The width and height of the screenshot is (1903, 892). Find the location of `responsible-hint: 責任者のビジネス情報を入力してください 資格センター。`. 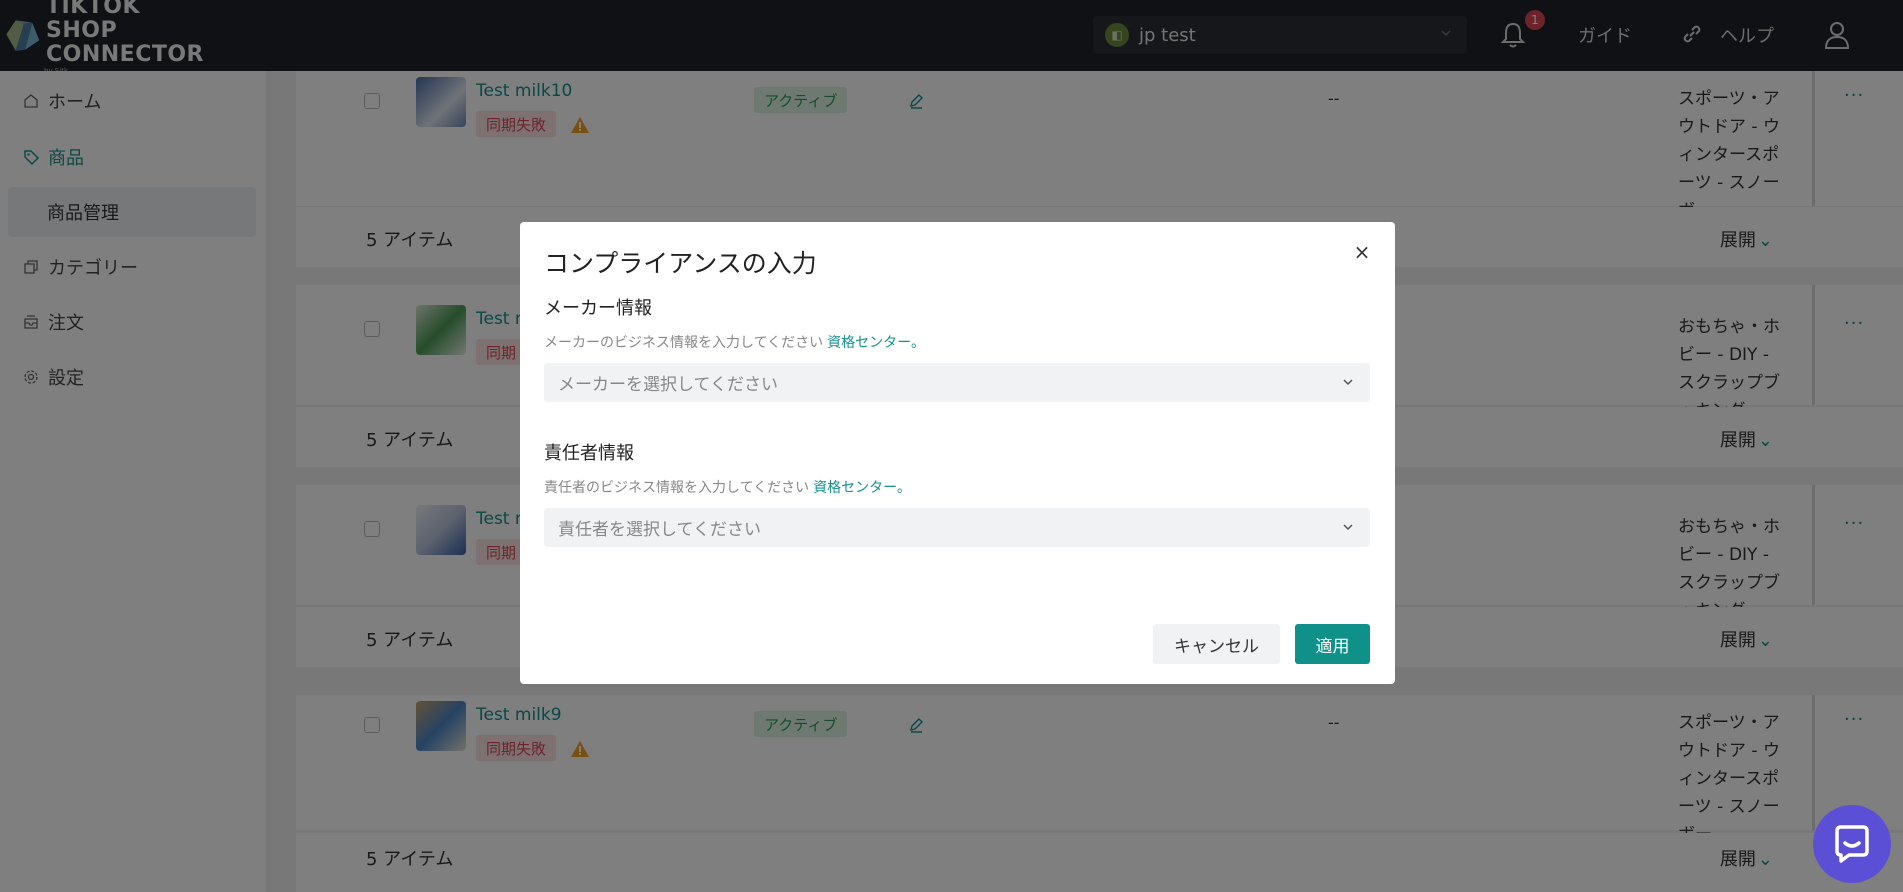

responsible-hint: 責任者のビジネス情報を入力してください 資格センター。 is located at coordinates (728, 488).